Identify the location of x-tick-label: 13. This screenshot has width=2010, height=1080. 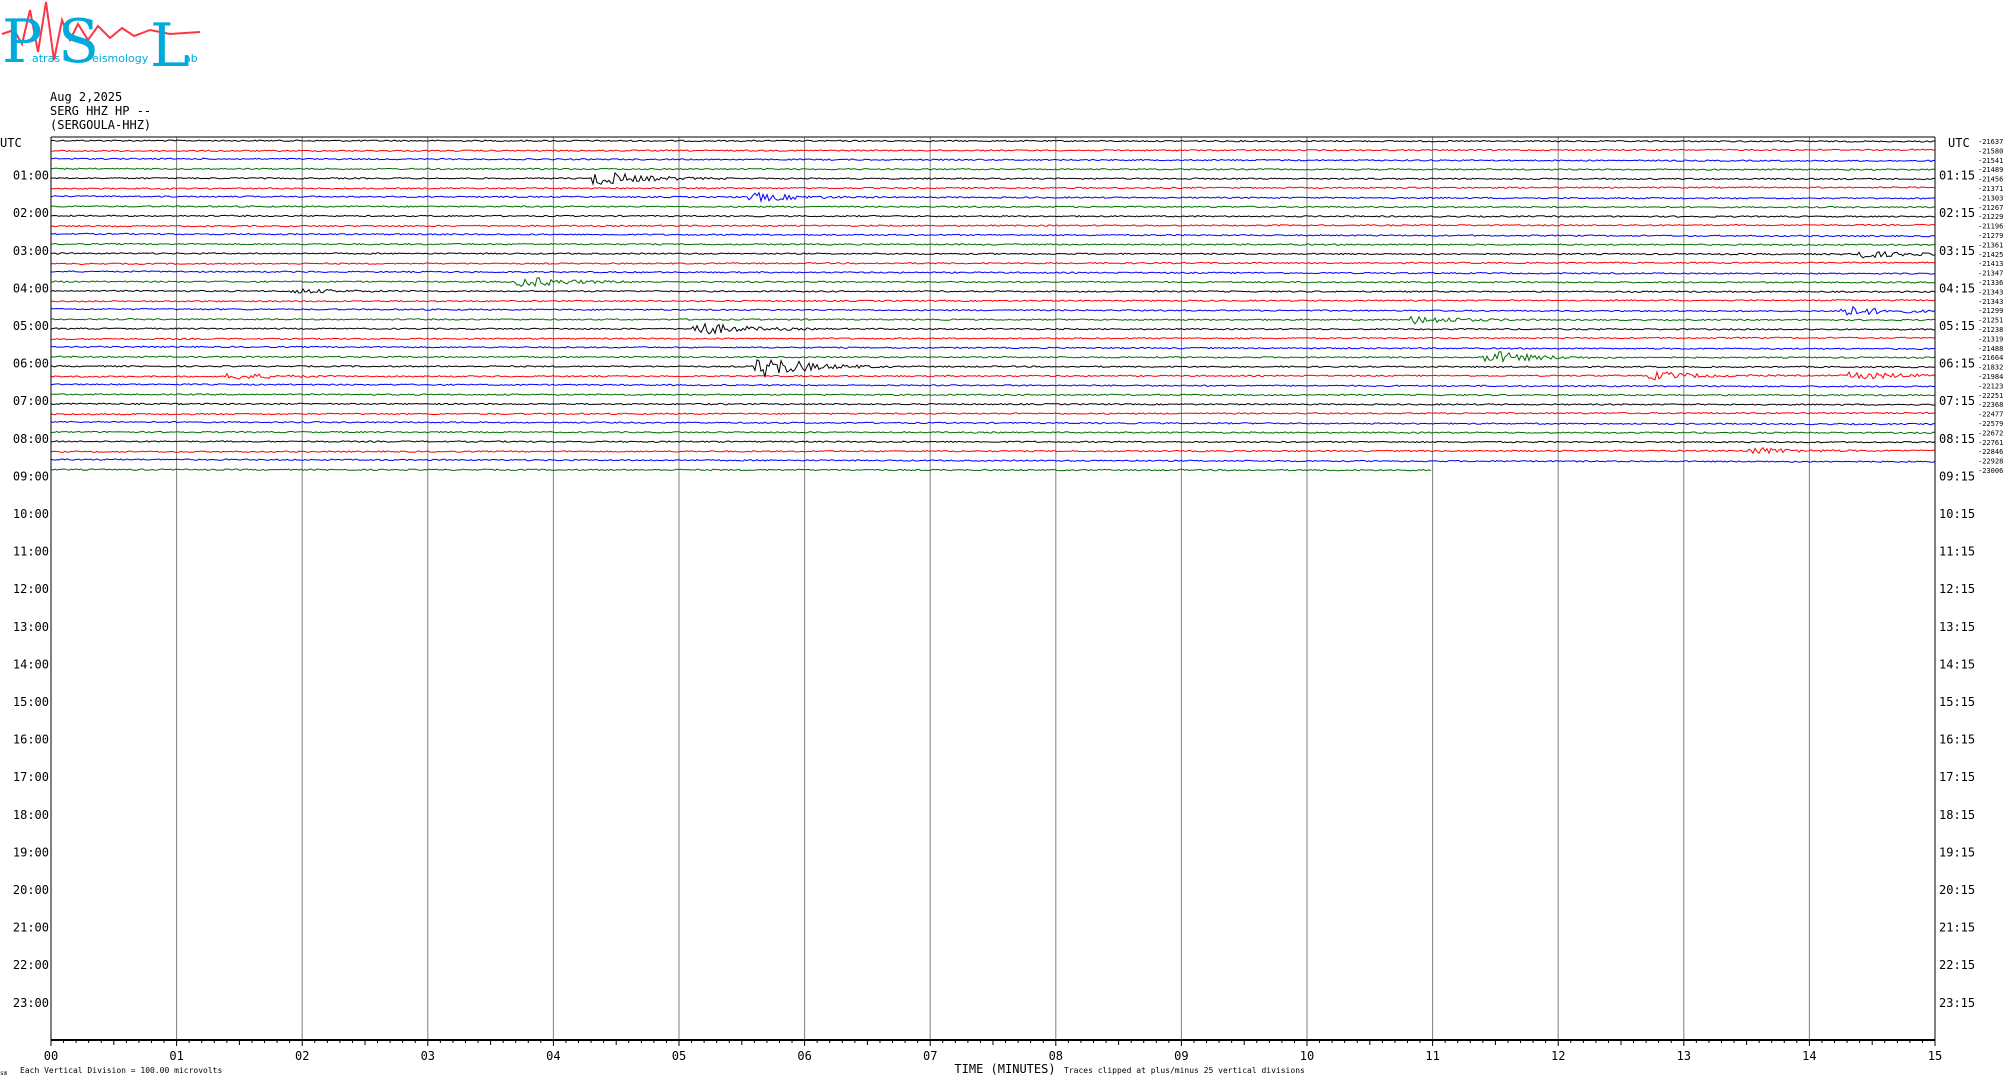
(1684, 1056).